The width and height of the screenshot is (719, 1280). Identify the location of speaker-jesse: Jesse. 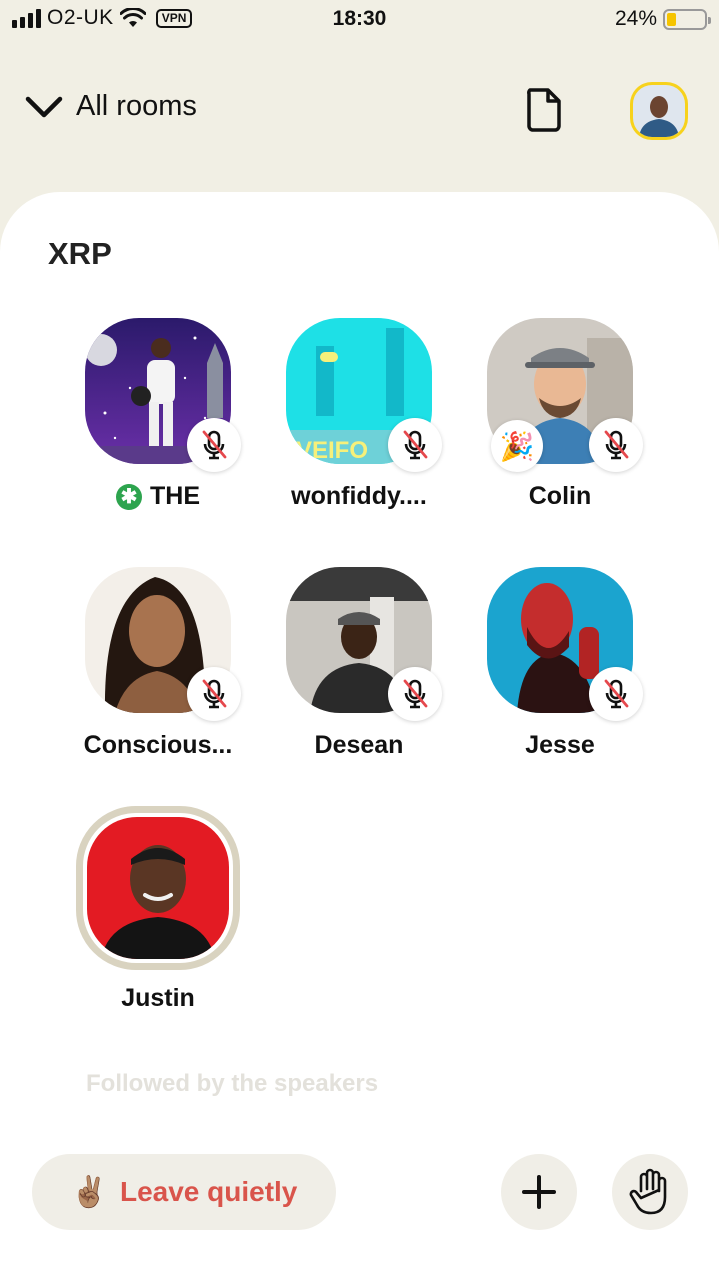
(560, 663).